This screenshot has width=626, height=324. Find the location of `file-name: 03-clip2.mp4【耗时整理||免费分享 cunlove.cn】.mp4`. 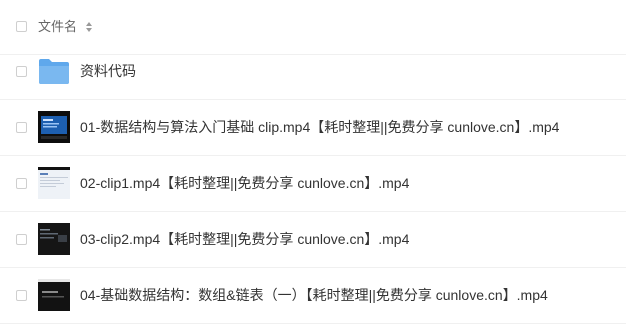

file-name: 03-clip2.mp4【耗时整理||免费分享 cunlove.cn】.mp4 is located at coordinates (244, 239).